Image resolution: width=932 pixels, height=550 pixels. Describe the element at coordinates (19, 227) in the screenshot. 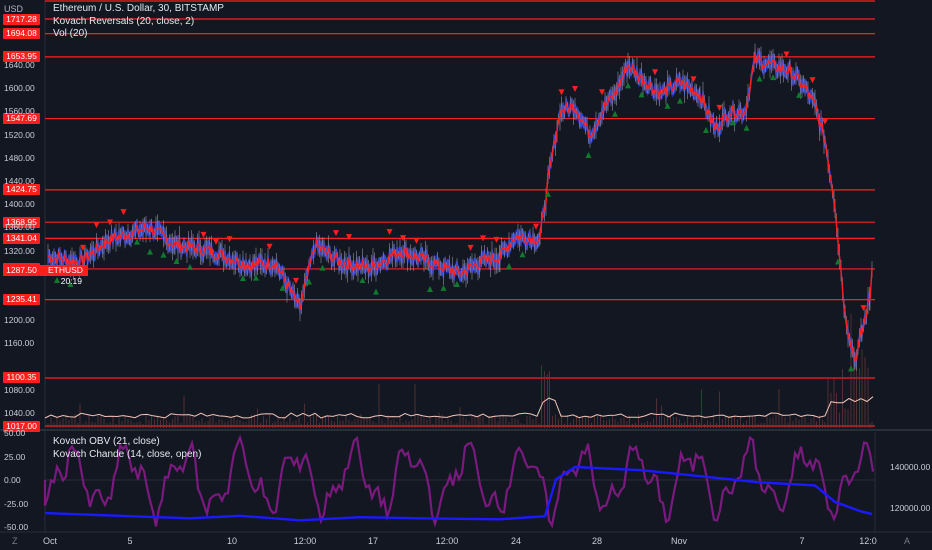

I see `price-axis-label: 1360.00` at that location.